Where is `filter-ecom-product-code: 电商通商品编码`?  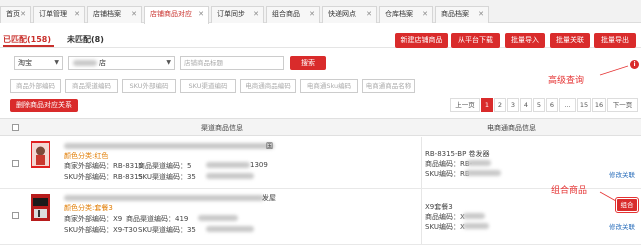 filter-ecom-product-code: 电商通商品编码 is located at coordinates (268, 86).